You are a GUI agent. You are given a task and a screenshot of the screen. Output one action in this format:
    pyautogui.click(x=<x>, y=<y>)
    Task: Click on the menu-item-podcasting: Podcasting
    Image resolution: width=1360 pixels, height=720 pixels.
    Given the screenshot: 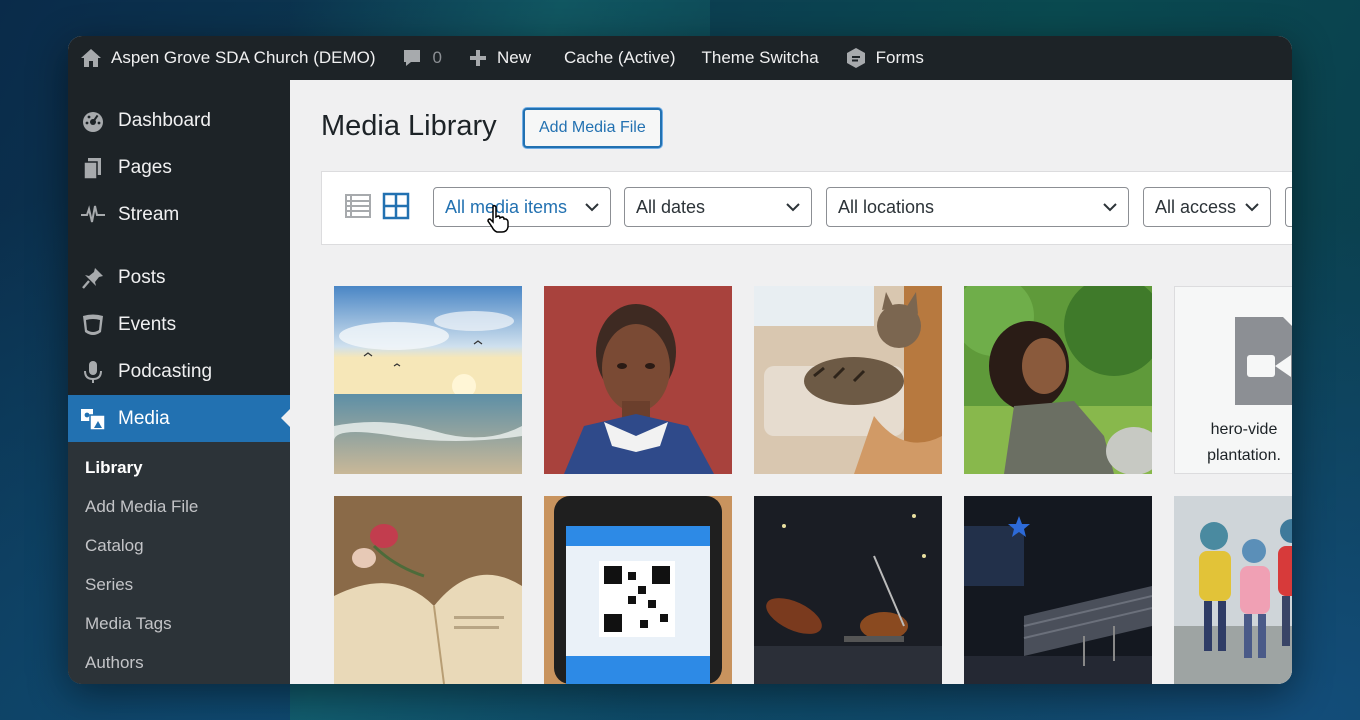 What is the action you would take?
    pyautogui.click(x=179, y=371)
    